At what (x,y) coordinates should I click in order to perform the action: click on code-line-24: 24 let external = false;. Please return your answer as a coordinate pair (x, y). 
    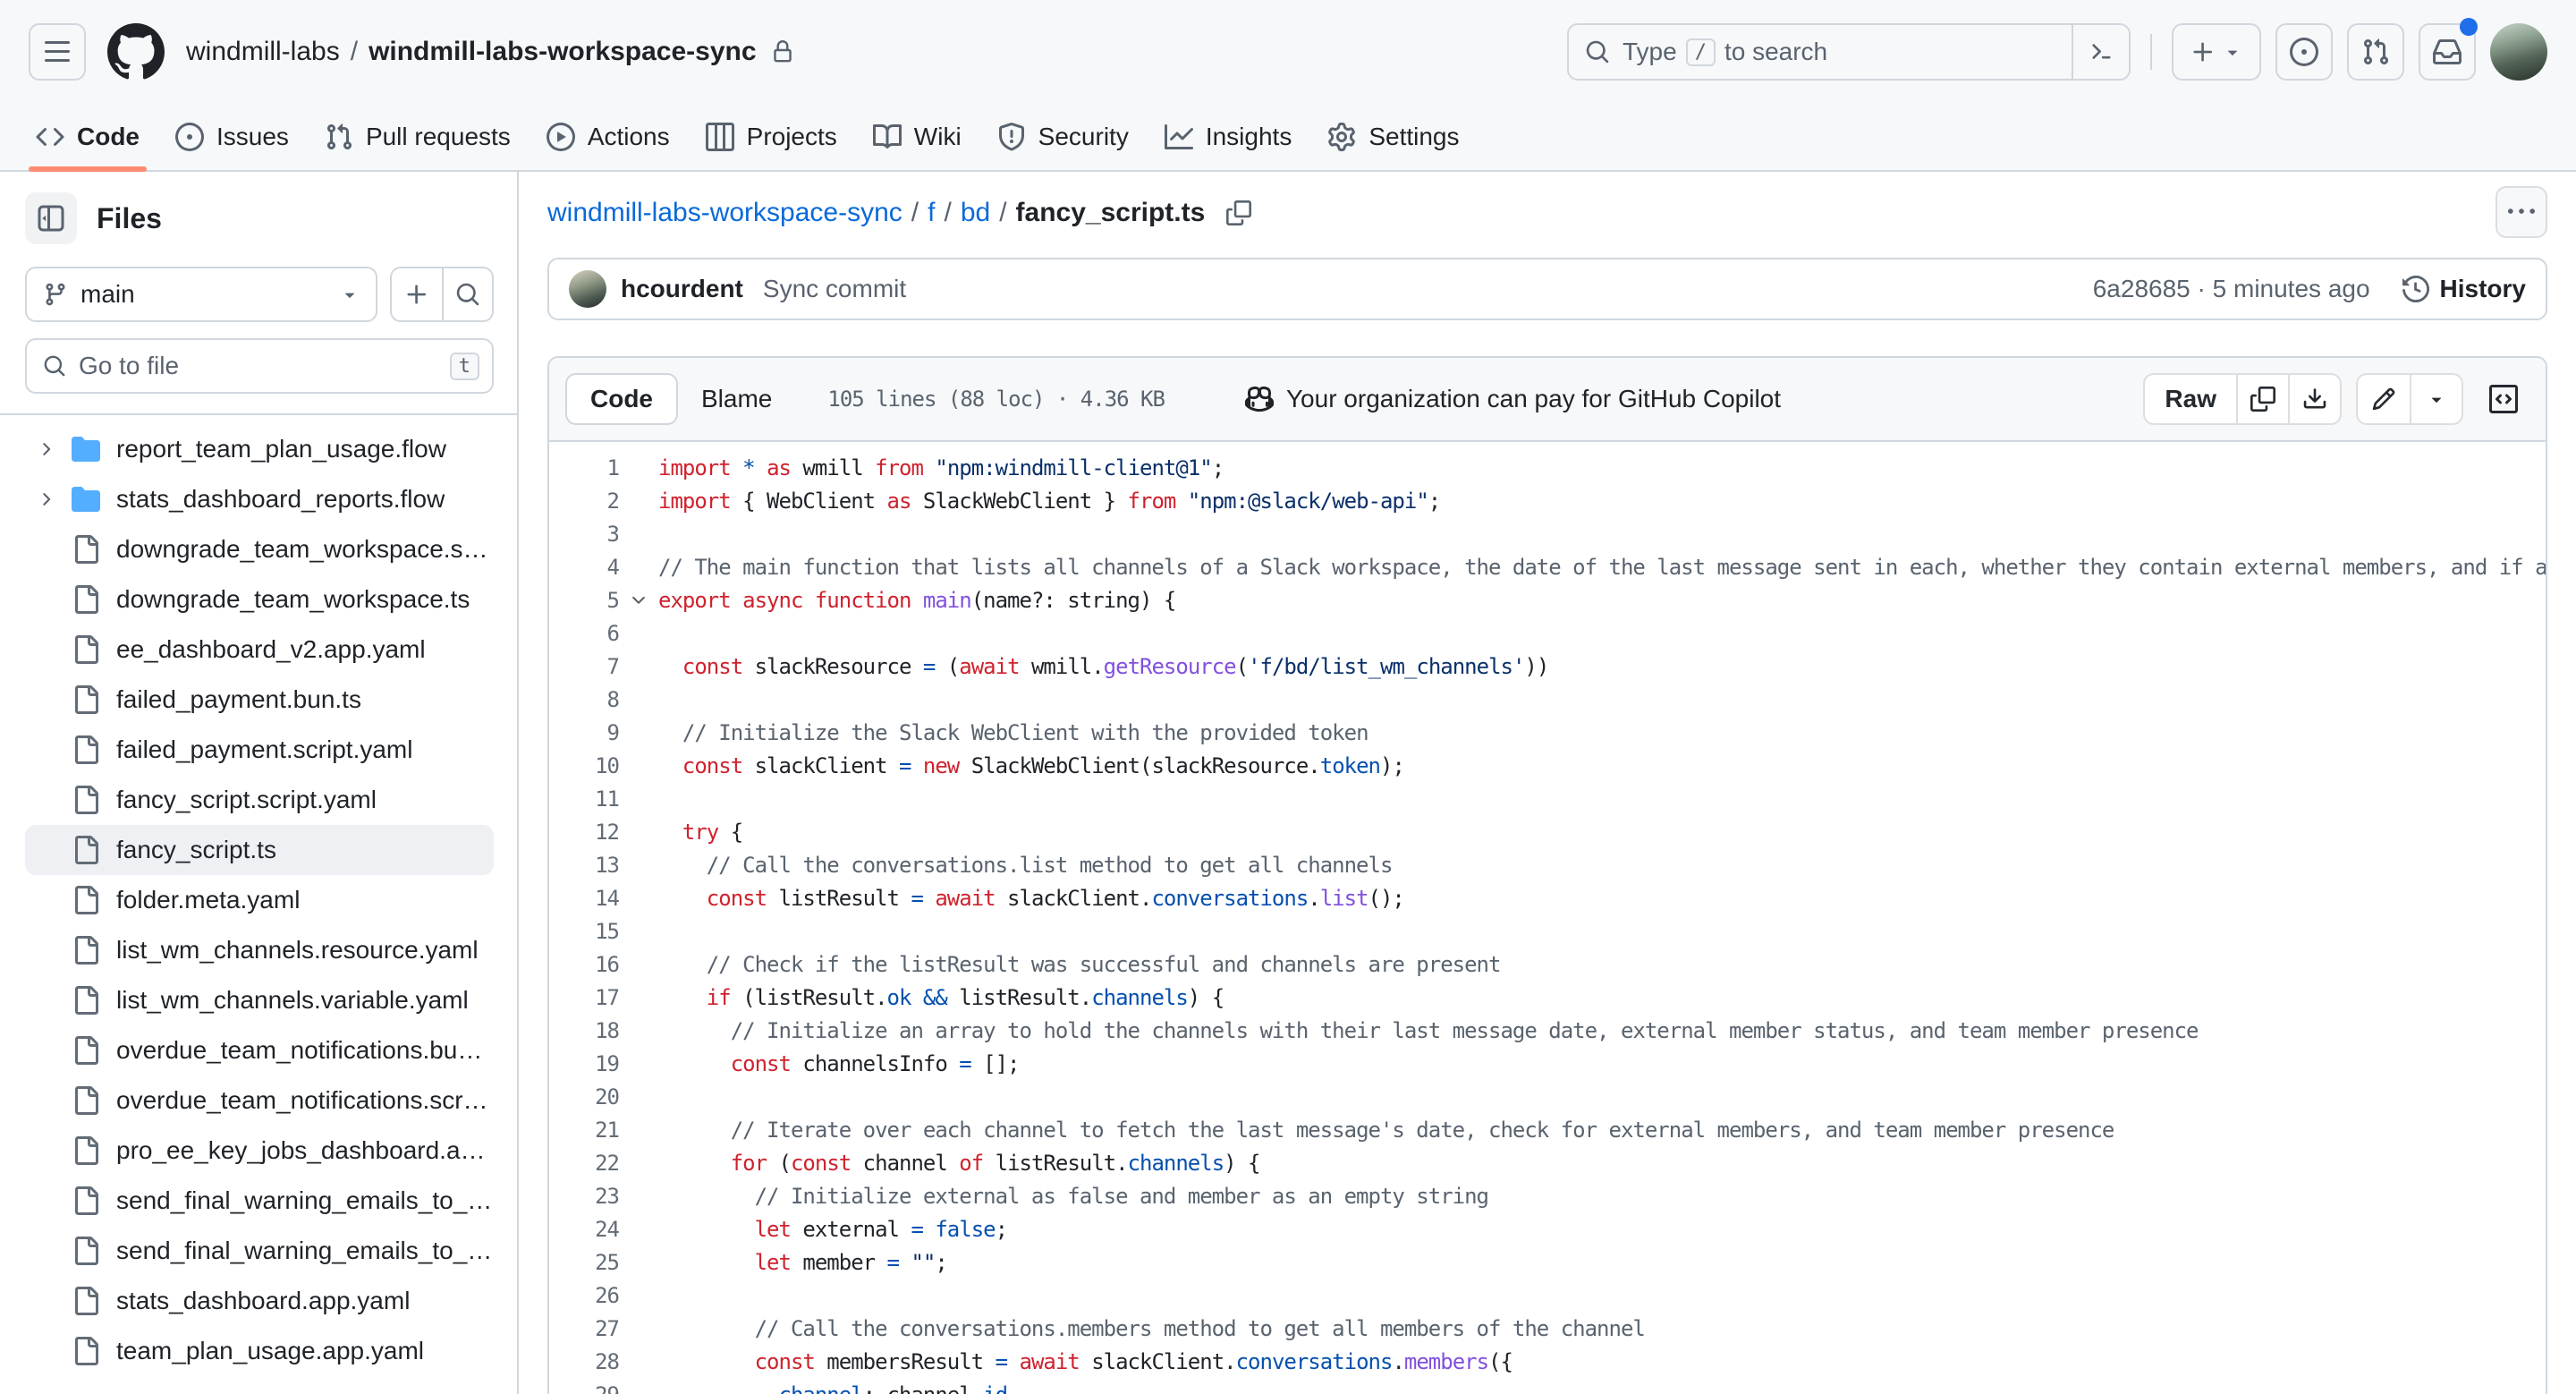
    Looking at the image, I should click on (1547, 1228).